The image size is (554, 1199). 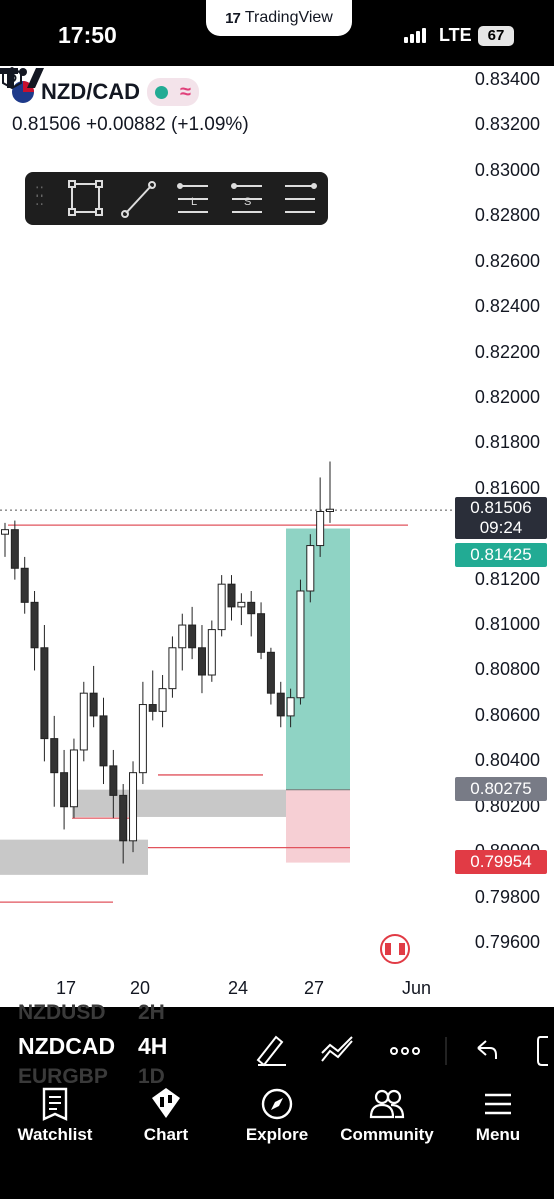 What do you see at coordinates (185, 91) in the screenshot?
I see `wave-icon: ≈` at bounding box center [185, 91].